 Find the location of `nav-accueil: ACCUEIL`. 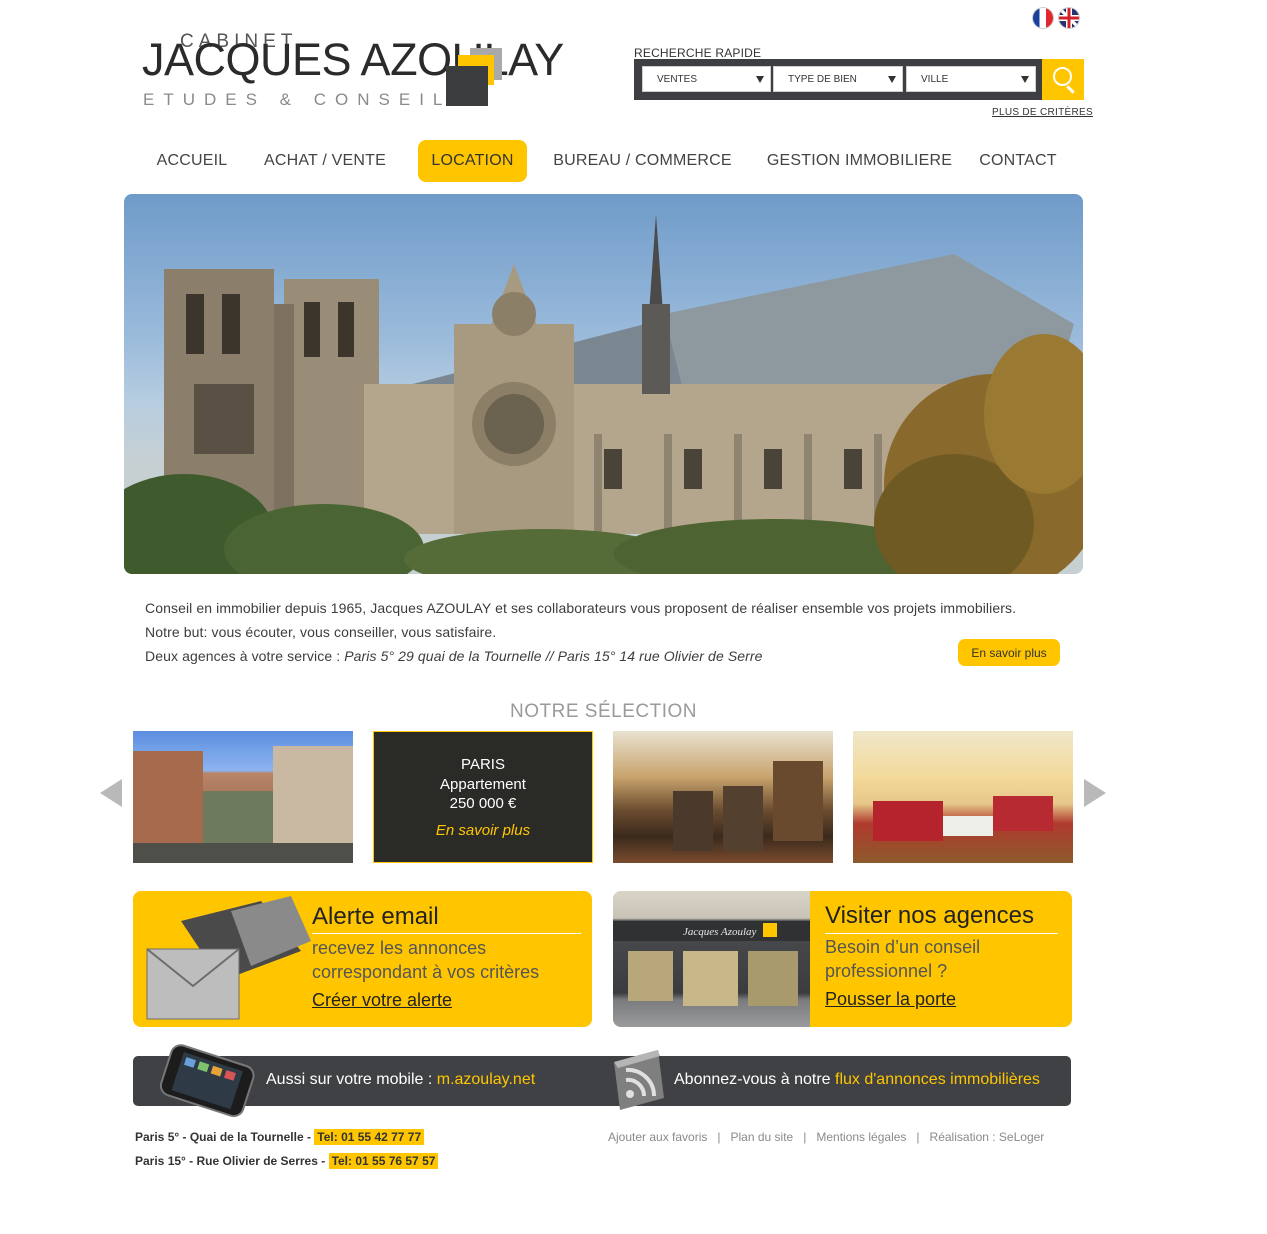

nav-accueil: ACCUEIL is located at coordinates (192, 161).